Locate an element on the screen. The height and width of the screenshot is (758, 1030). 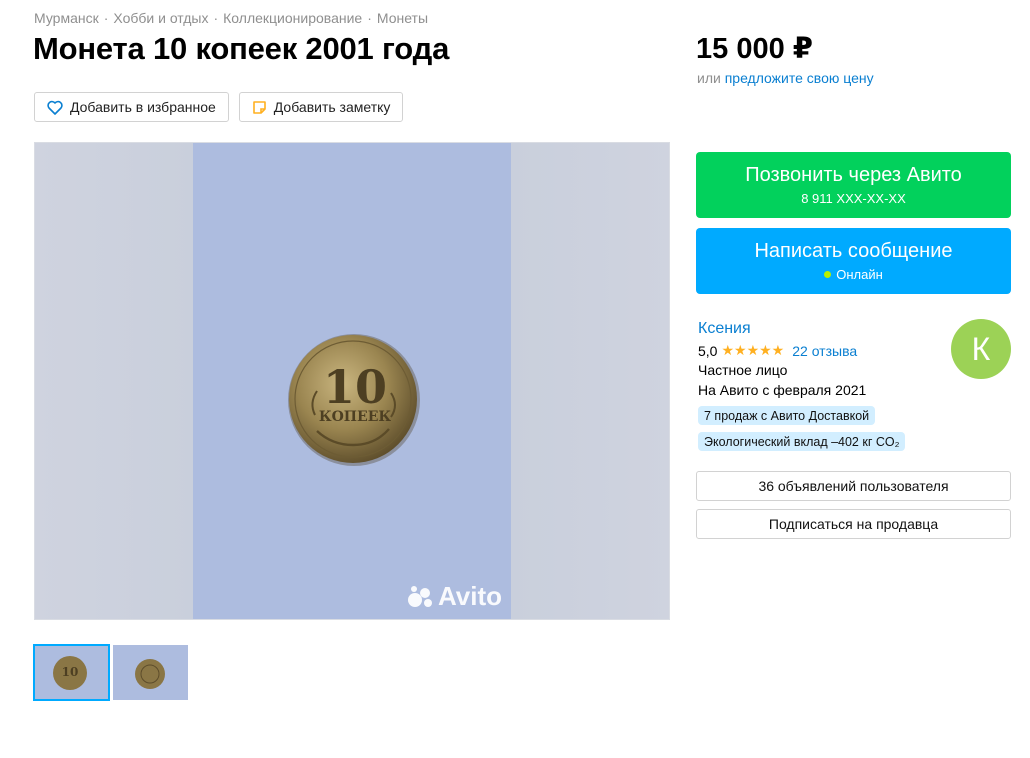
coin-image: 10 КОПЕЕК is located at coordinates (354, 400).